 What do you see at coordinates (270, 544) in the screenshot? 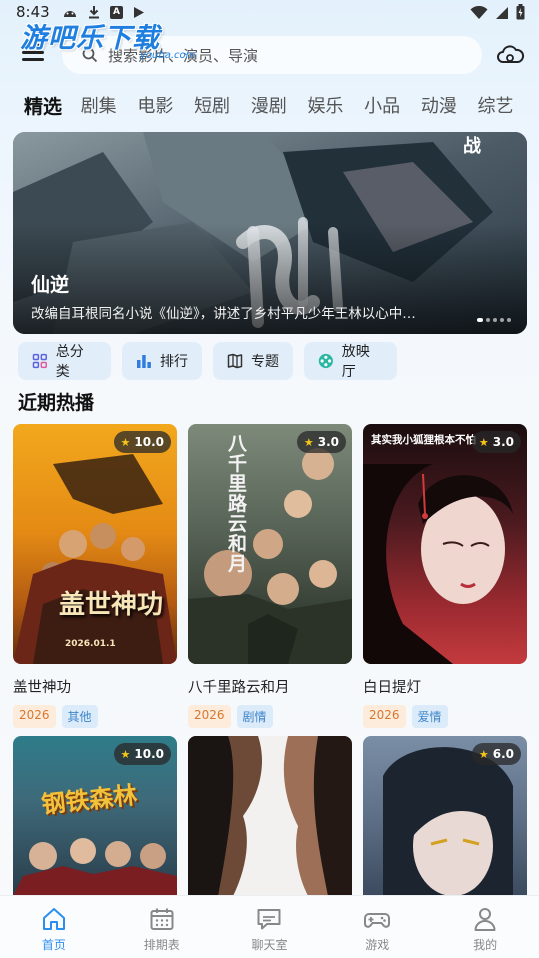
I see `video-poster: 八千里路云和月 ★ 3.0` at bounding box center [270, 544].